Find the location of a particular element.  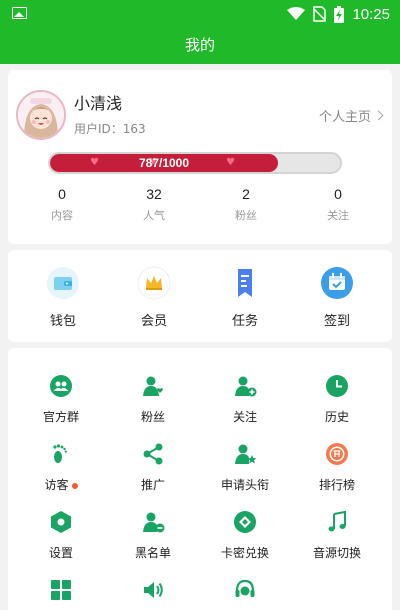

badge-dot is located at coordinates (74, 485).